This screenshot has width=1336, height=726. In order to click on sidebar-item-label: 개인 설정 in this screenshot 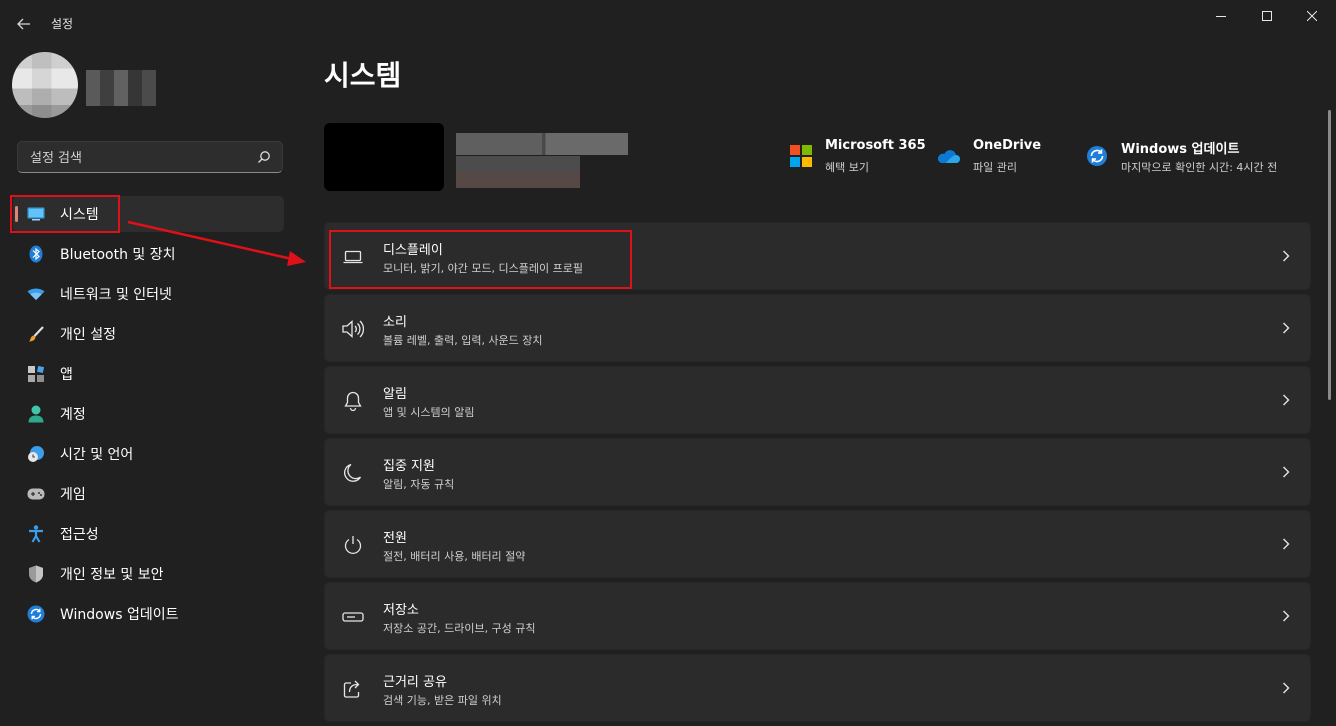, I will do `click(88, 335)`.